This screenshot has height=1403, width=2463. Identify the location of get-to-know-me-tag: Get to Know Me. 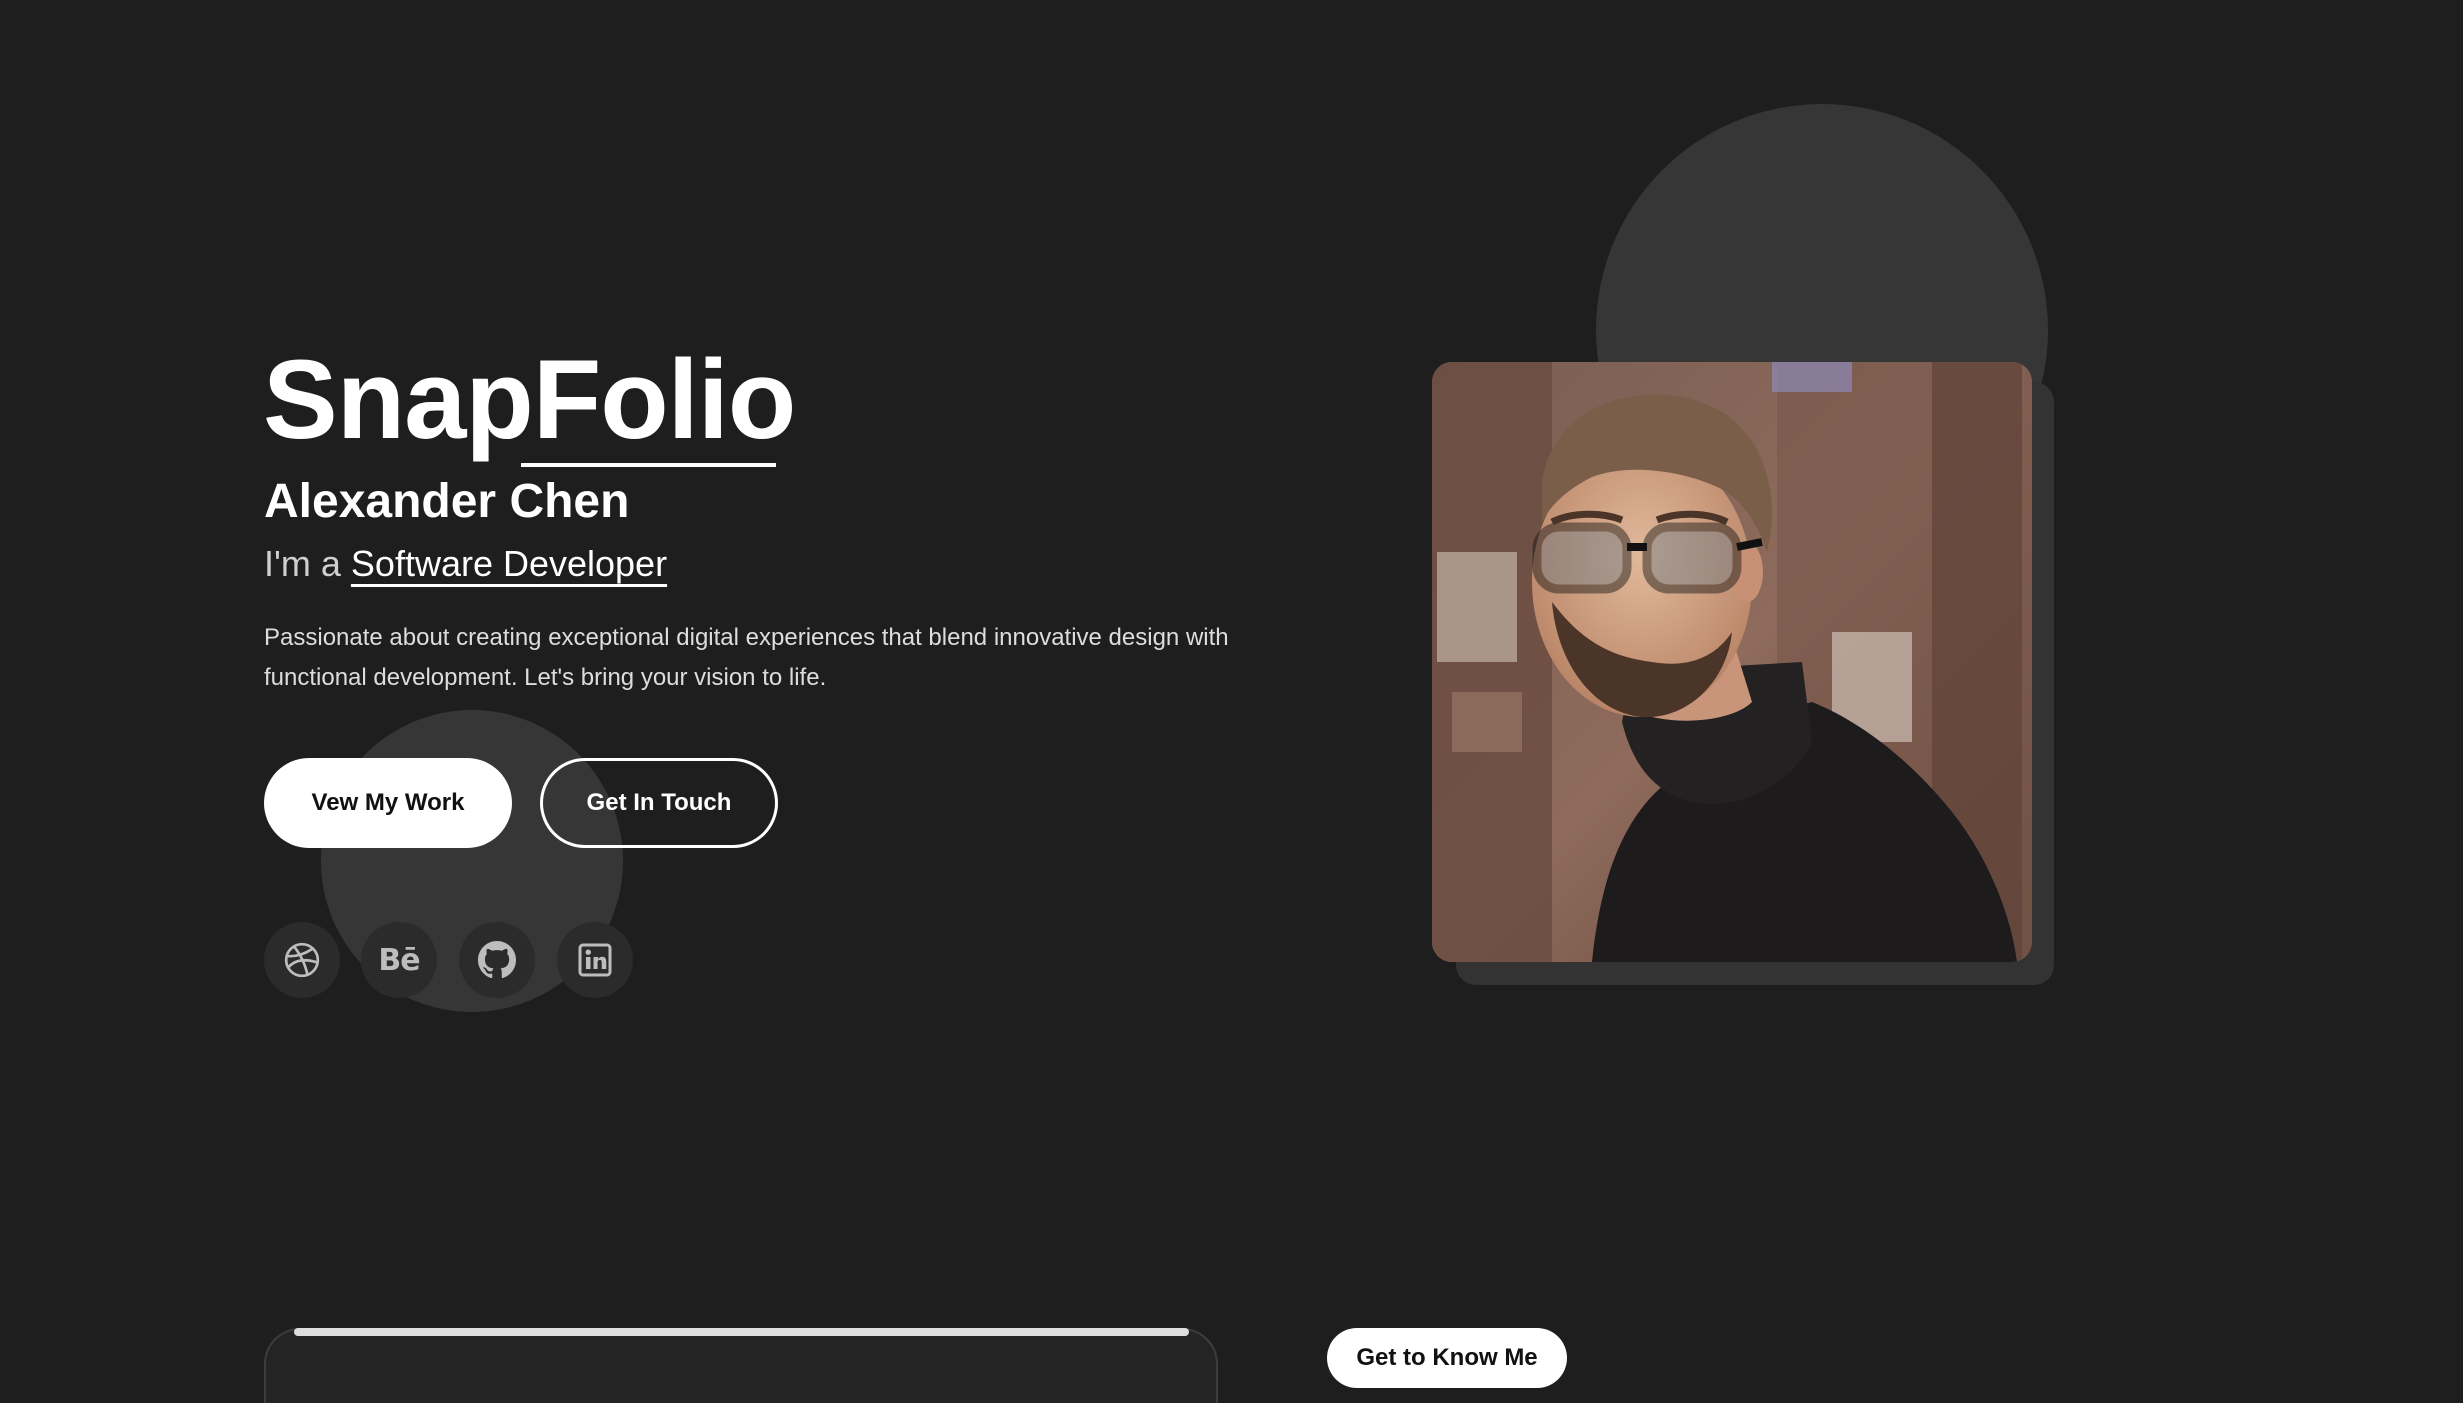
(1447, 1358).